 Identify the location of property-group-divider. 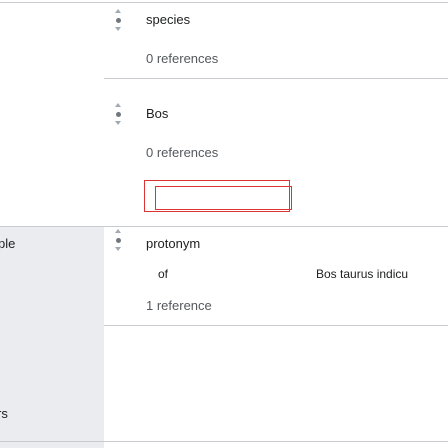
(224, 226).